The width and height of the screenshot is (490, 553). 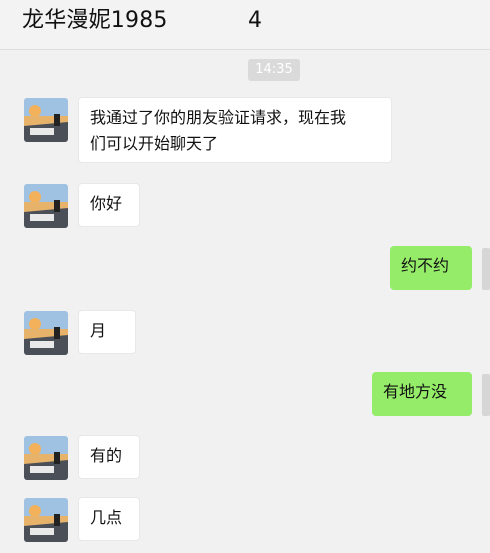 What do you see at coordinates (106, 203) in the screenshot?
I see `message-text: 你好` at bounding box center [106, 203].